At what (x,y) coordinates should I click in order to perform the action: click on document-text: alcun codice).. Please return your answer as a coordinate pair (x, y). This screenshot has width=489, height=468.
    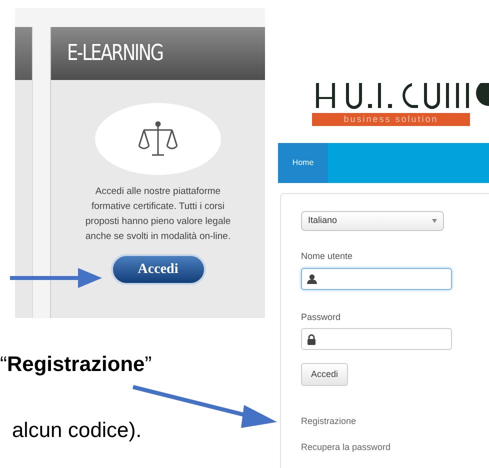
    Looking at the image, I should click on (77, 431).